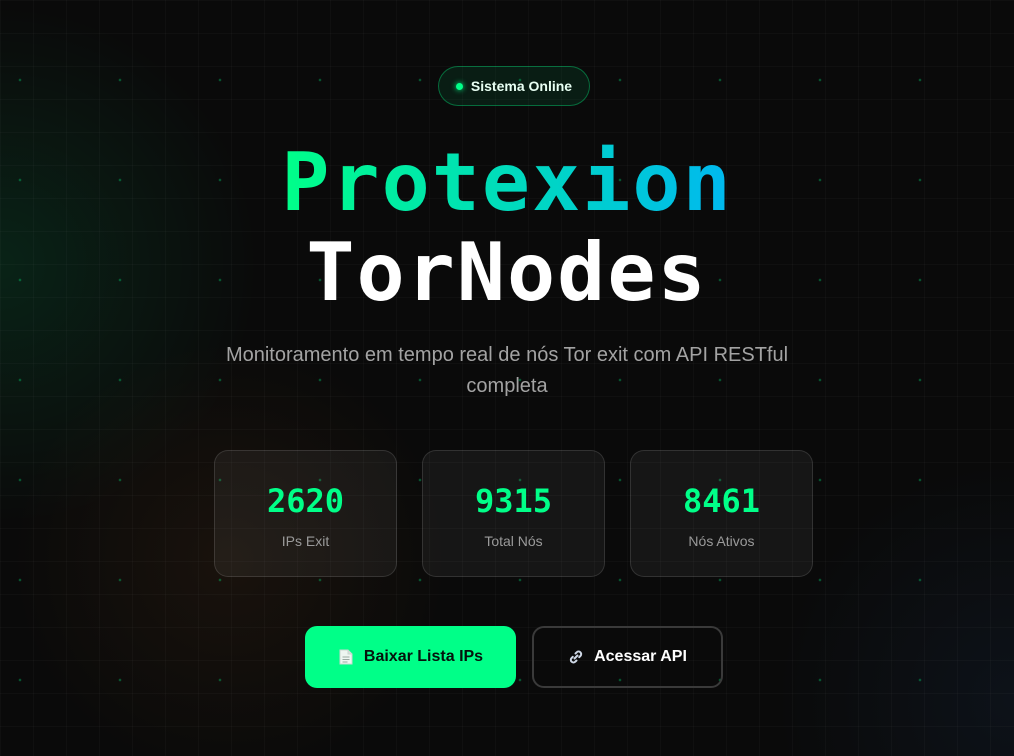 Image resolution: width=1014 pixels, height=756 pixels. I want to click on download-ip-list-button: Baixar Lista IPs, so click(410, 657).